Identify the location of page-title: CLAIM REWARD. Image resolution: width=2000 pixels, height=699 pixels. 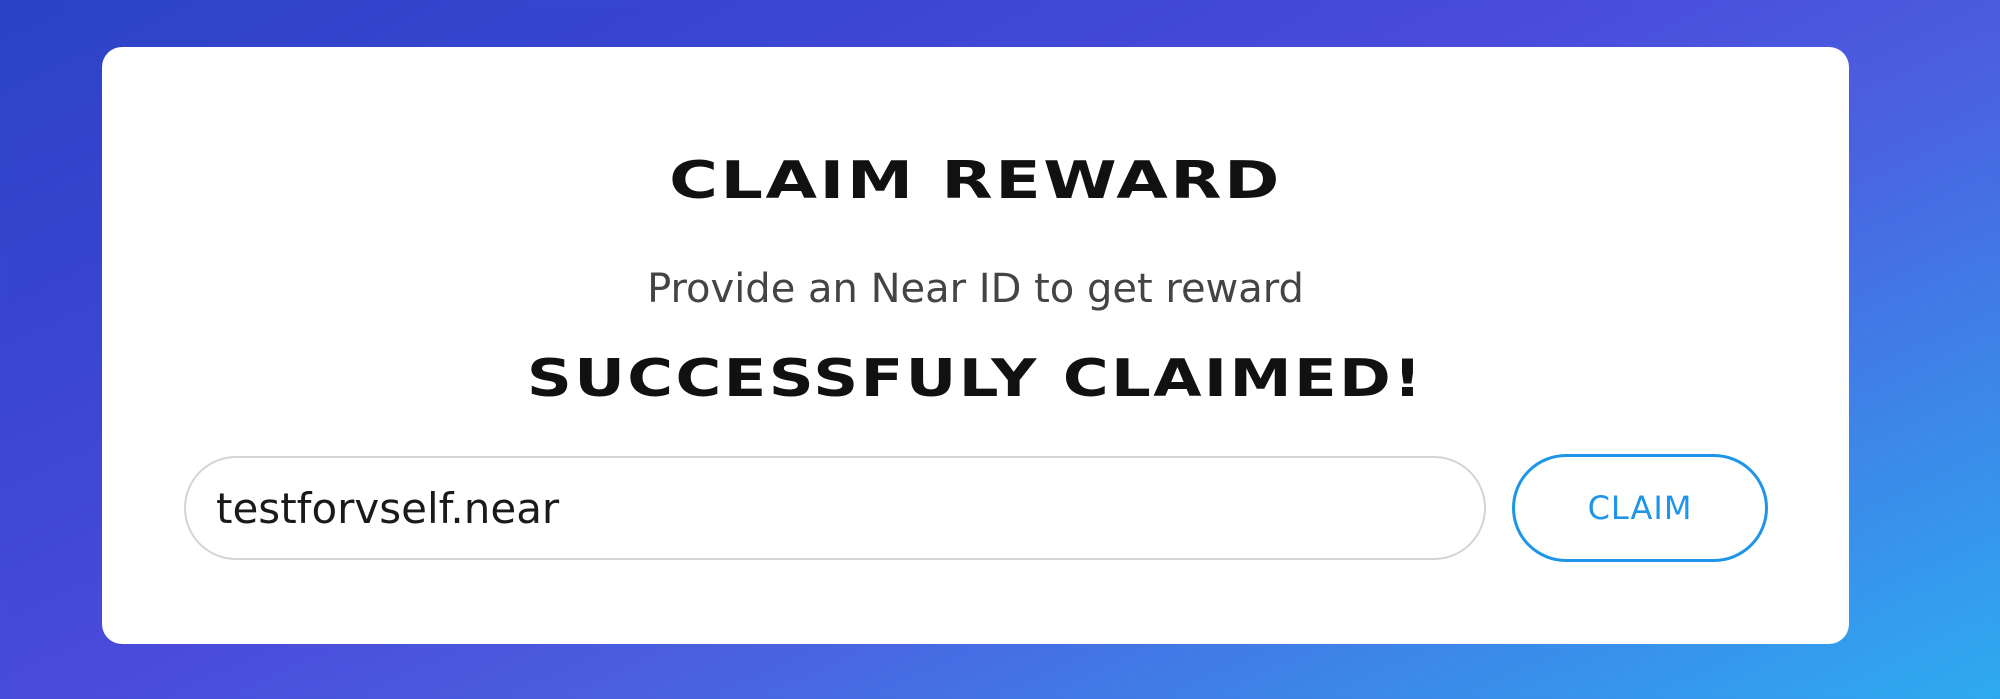
(975, 181).